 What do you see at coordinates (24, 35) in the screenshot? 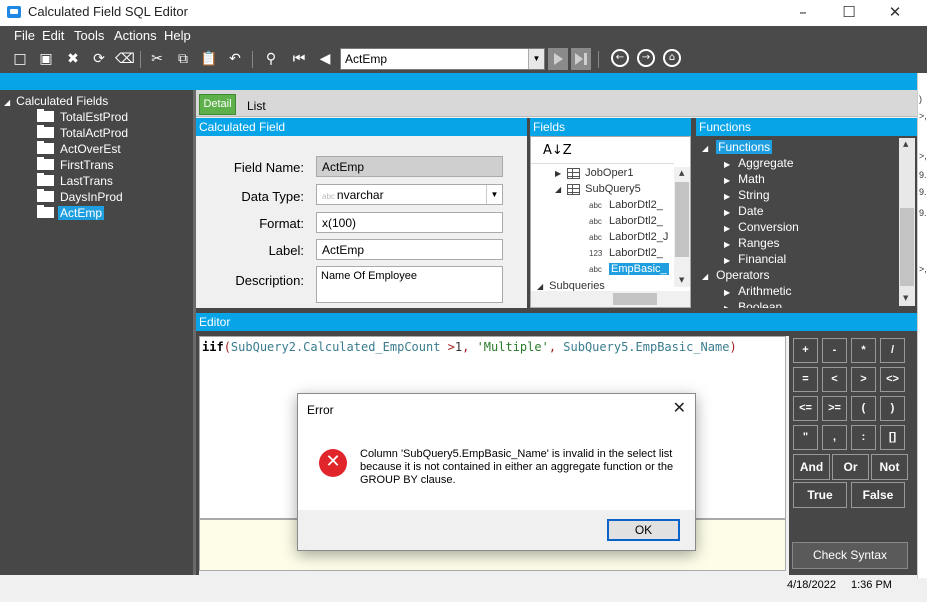
I see `menu-file: File` at bounding box center [24, 35].